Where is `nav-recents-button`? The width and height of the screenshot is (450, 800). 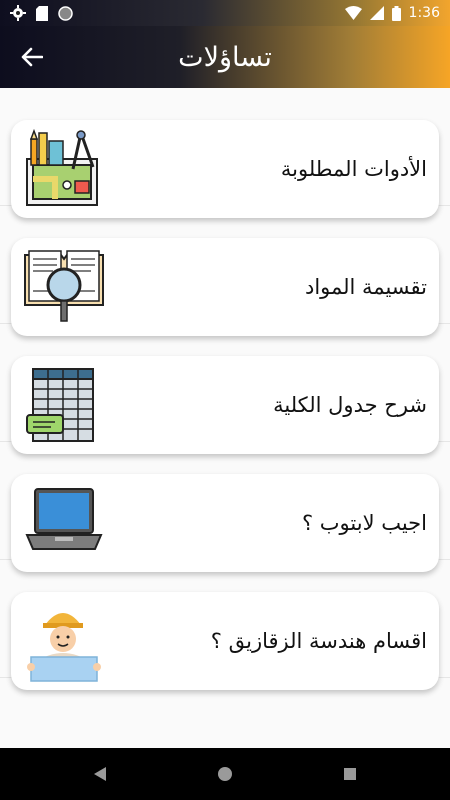 nav-recents-button is located at coordinates (350, 774).